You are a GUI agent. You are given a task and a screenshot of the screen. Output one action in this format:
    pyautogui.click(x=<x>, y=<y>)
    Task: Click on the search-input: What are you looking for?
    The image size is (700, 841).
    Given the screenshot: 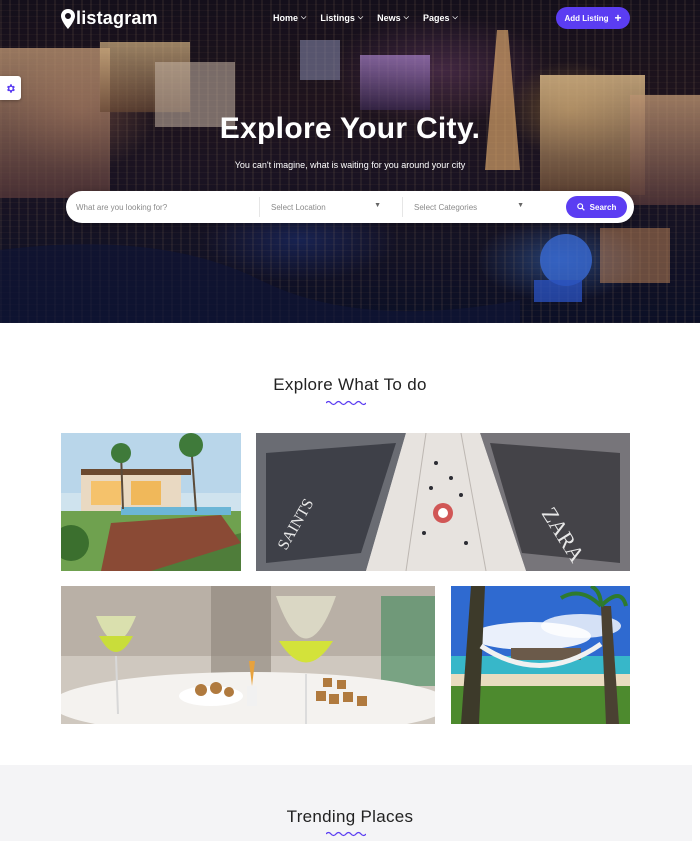 What is the action you would take?
    pyautogui.click(x=166, y=207)
    